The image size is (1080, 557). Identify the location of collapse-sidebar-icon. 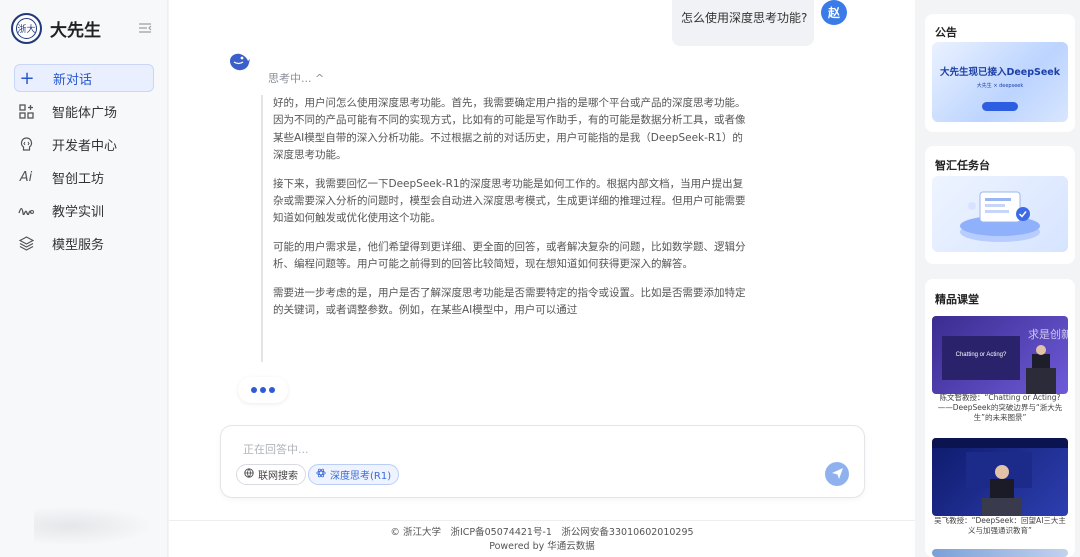
(145, 28).